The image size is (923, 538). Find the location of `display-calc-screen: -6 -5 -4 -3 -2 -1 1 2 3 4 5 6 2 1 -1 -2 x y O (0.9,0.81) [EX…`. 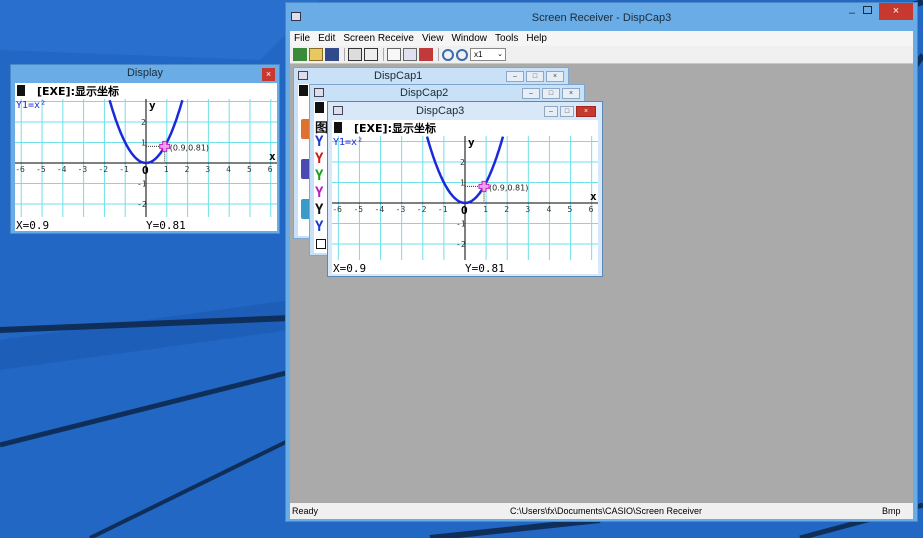

display-calc-screen: -6 -5 -4 -3 -2 -1 1 2 3 4 5 6 2 1 -1 -2 x y O (0.9,0.81) [EX… is located at coordinates (146, 157).